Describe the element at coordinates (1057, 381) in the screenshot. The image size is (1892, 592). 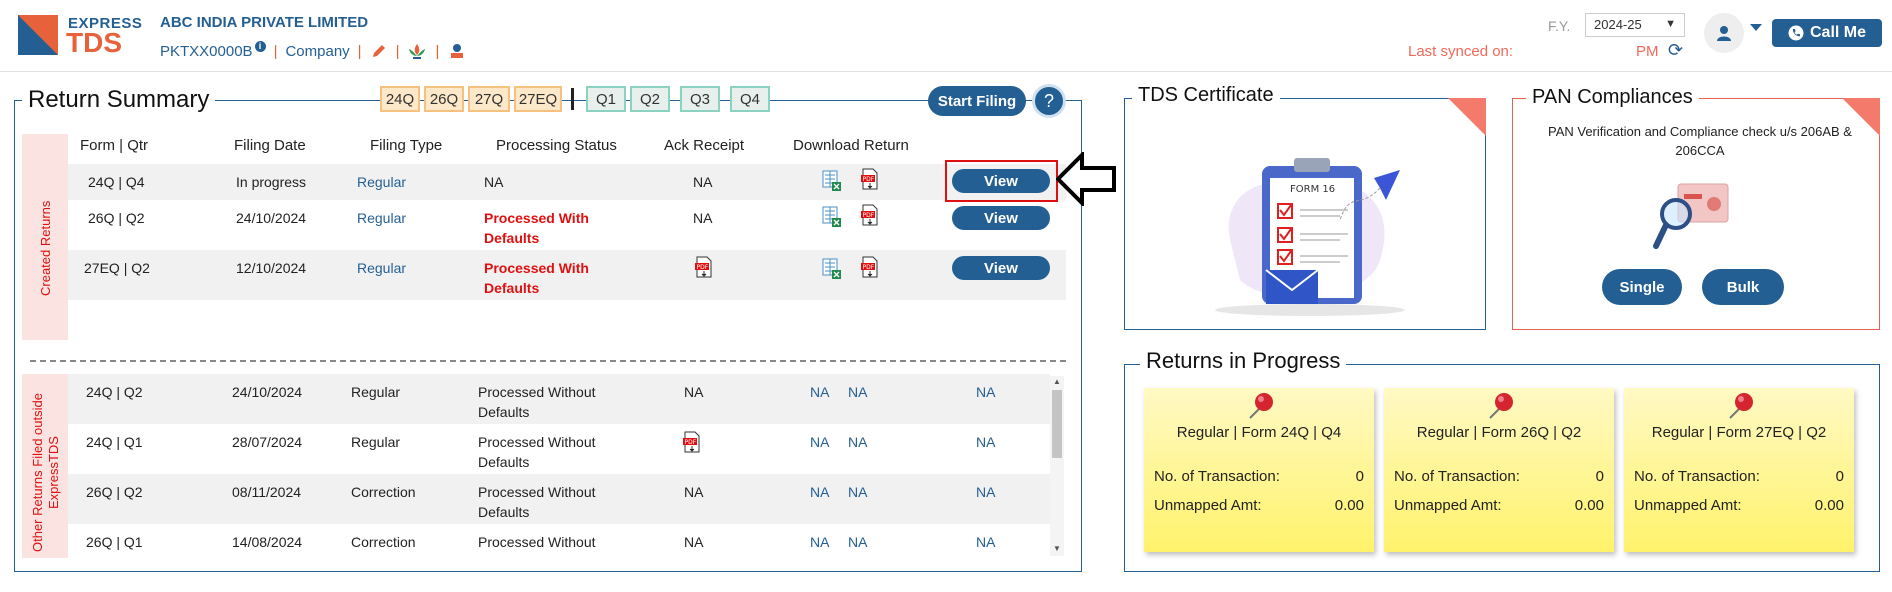
I see `scroll-up-icon: ▲` at that location.